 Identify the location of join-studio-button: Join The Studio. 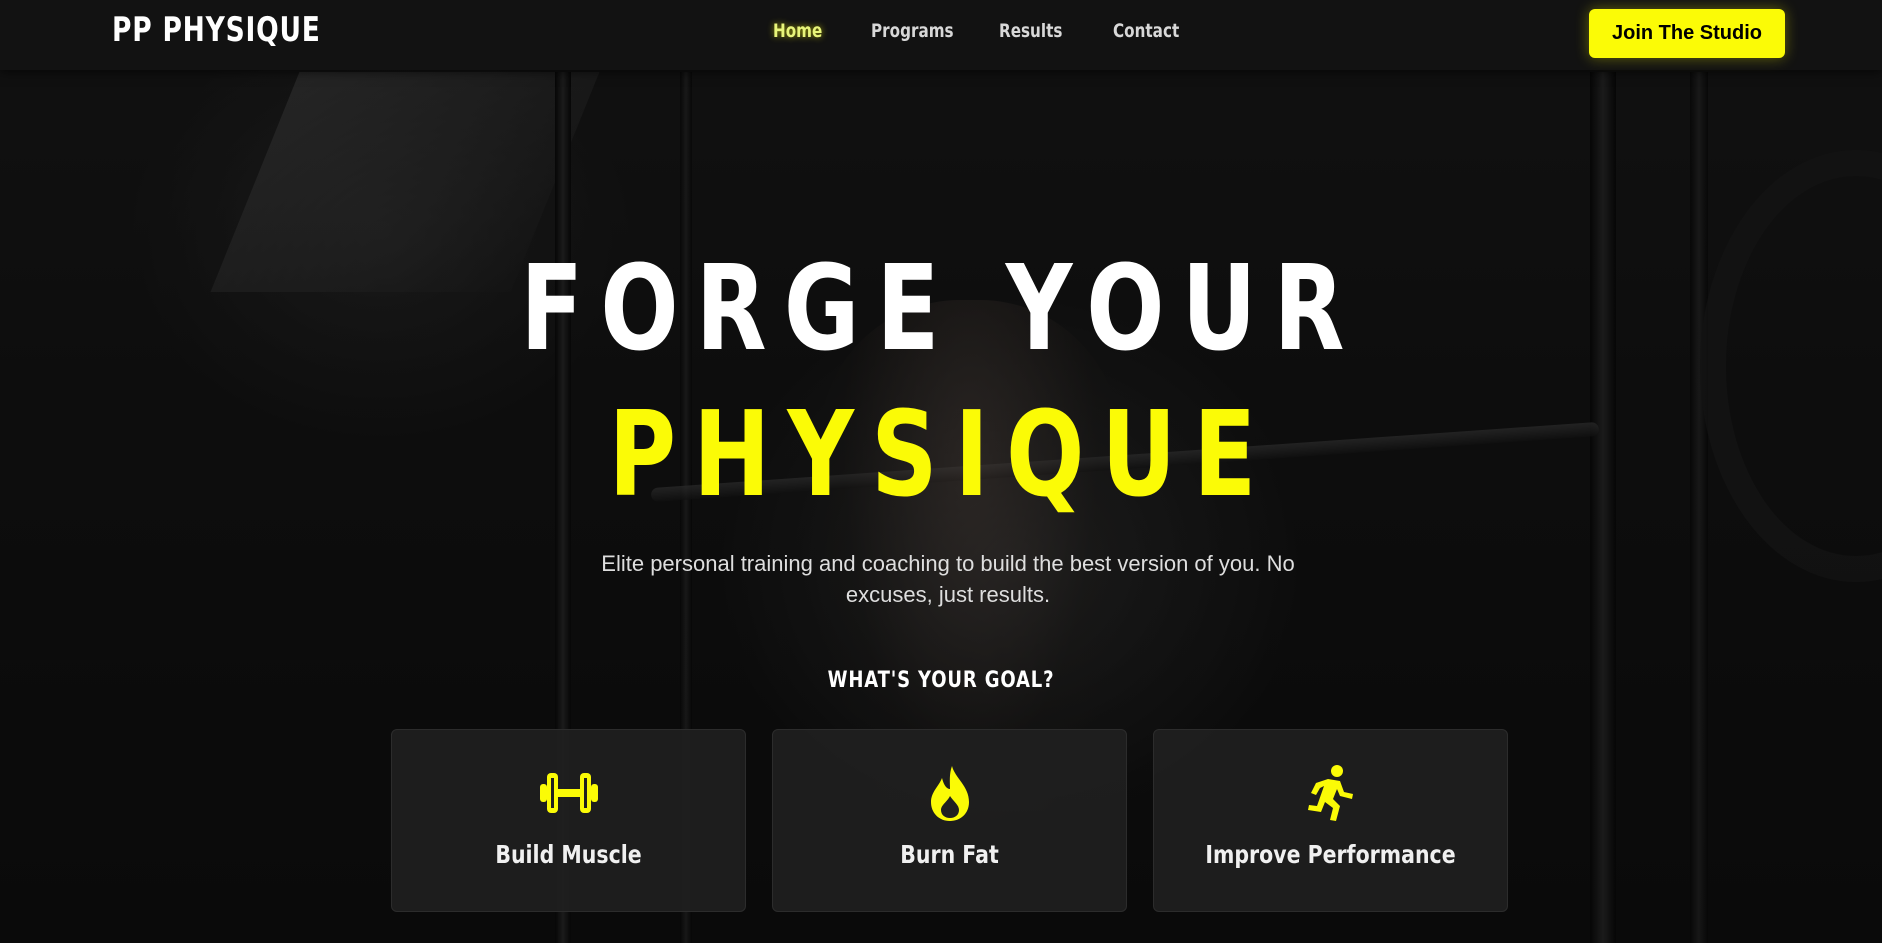
(1687, 33).